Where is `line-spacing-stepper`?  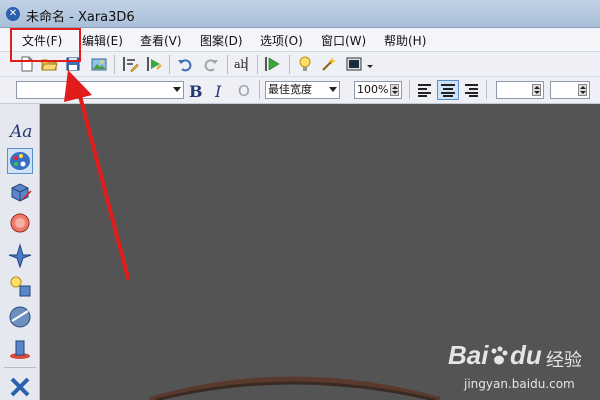 line-spacing-stepper is located at coordinates (570, 90).